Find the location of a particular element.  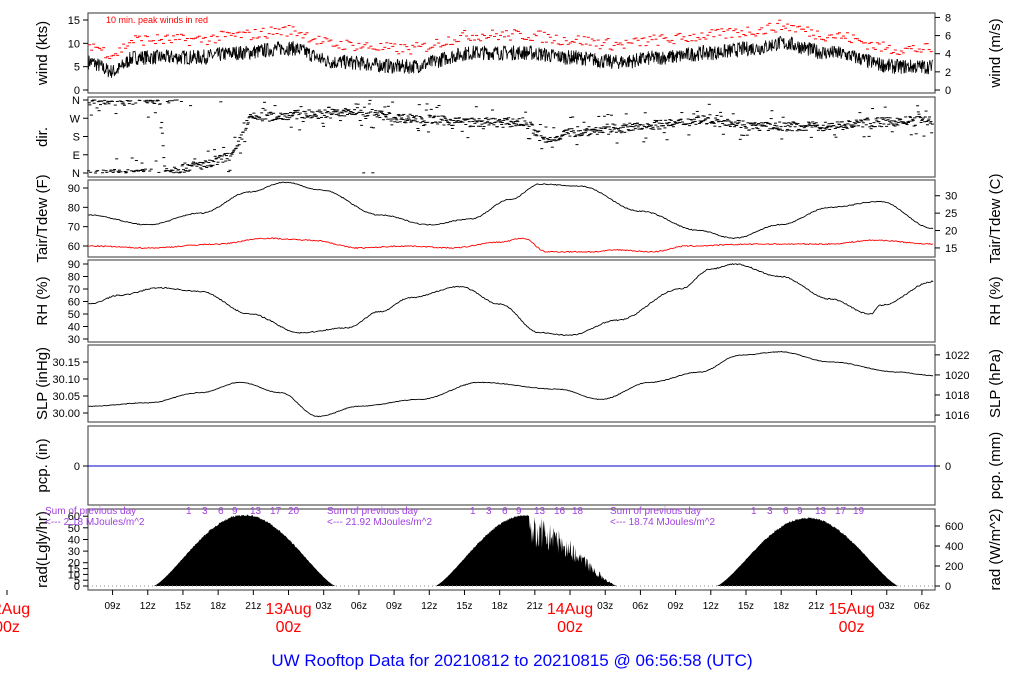

wind-ytick-right-label: 0 is located at coordinates (948, 91).